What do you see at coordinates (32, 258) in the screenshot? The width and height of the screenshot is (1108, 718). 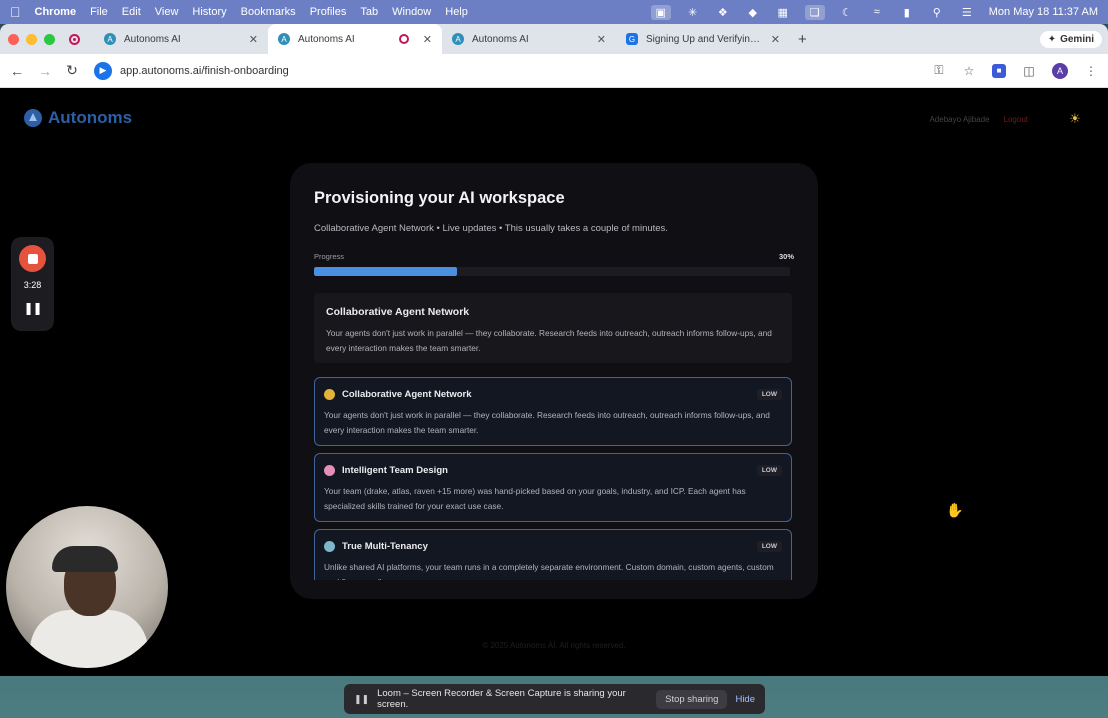 I see `stop-recording-button` at bounding box center [32, 258].